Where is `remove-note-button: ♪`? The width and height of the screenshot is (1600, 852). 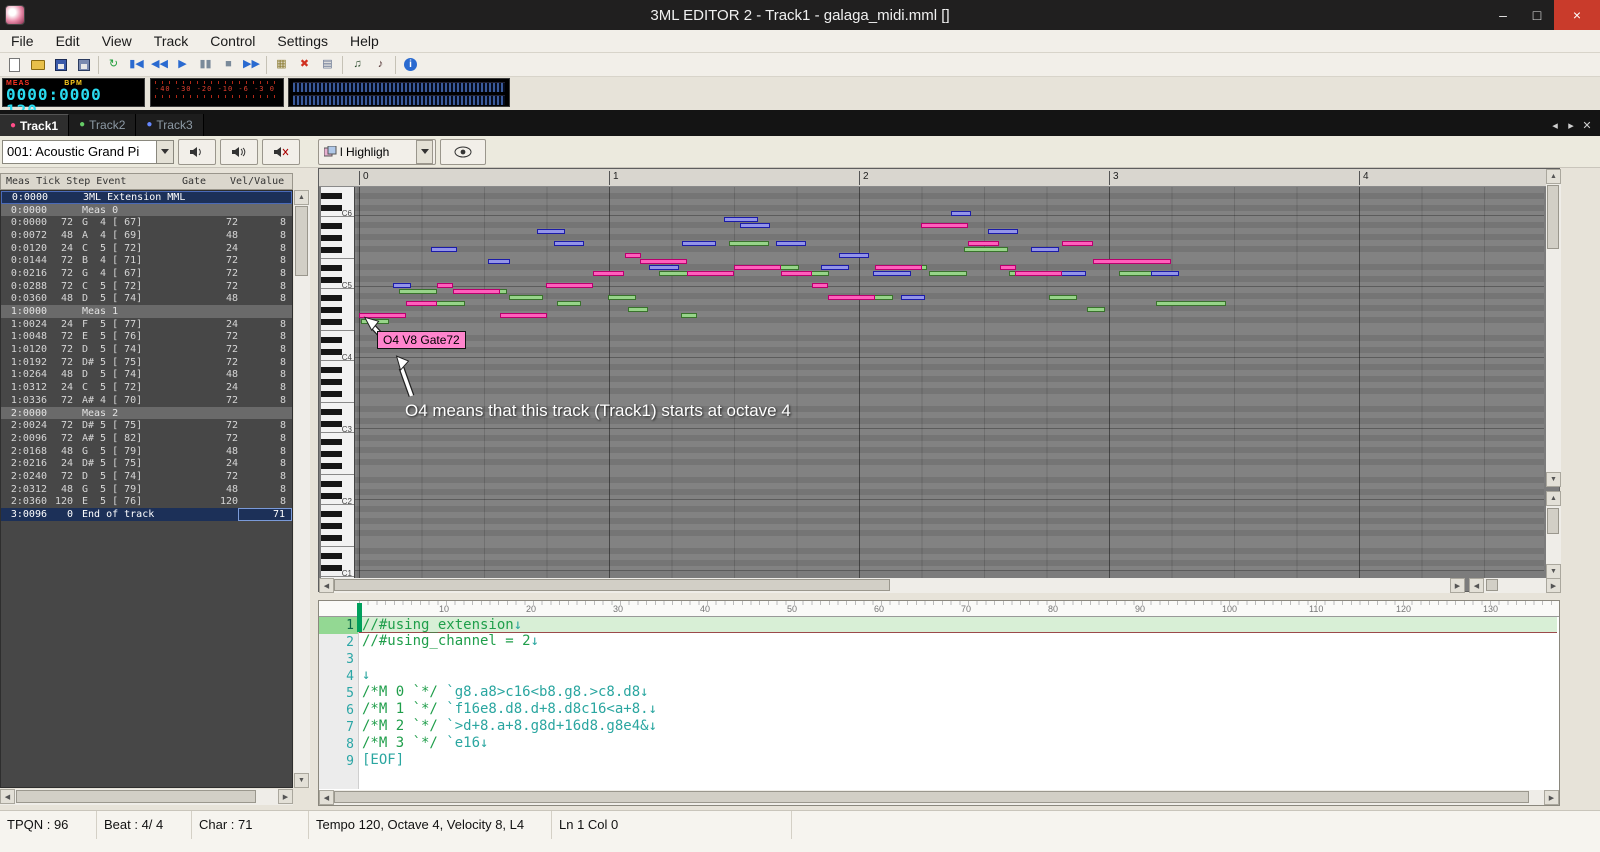
remove-note-button: ♪ is located at coordinates (380, 65).